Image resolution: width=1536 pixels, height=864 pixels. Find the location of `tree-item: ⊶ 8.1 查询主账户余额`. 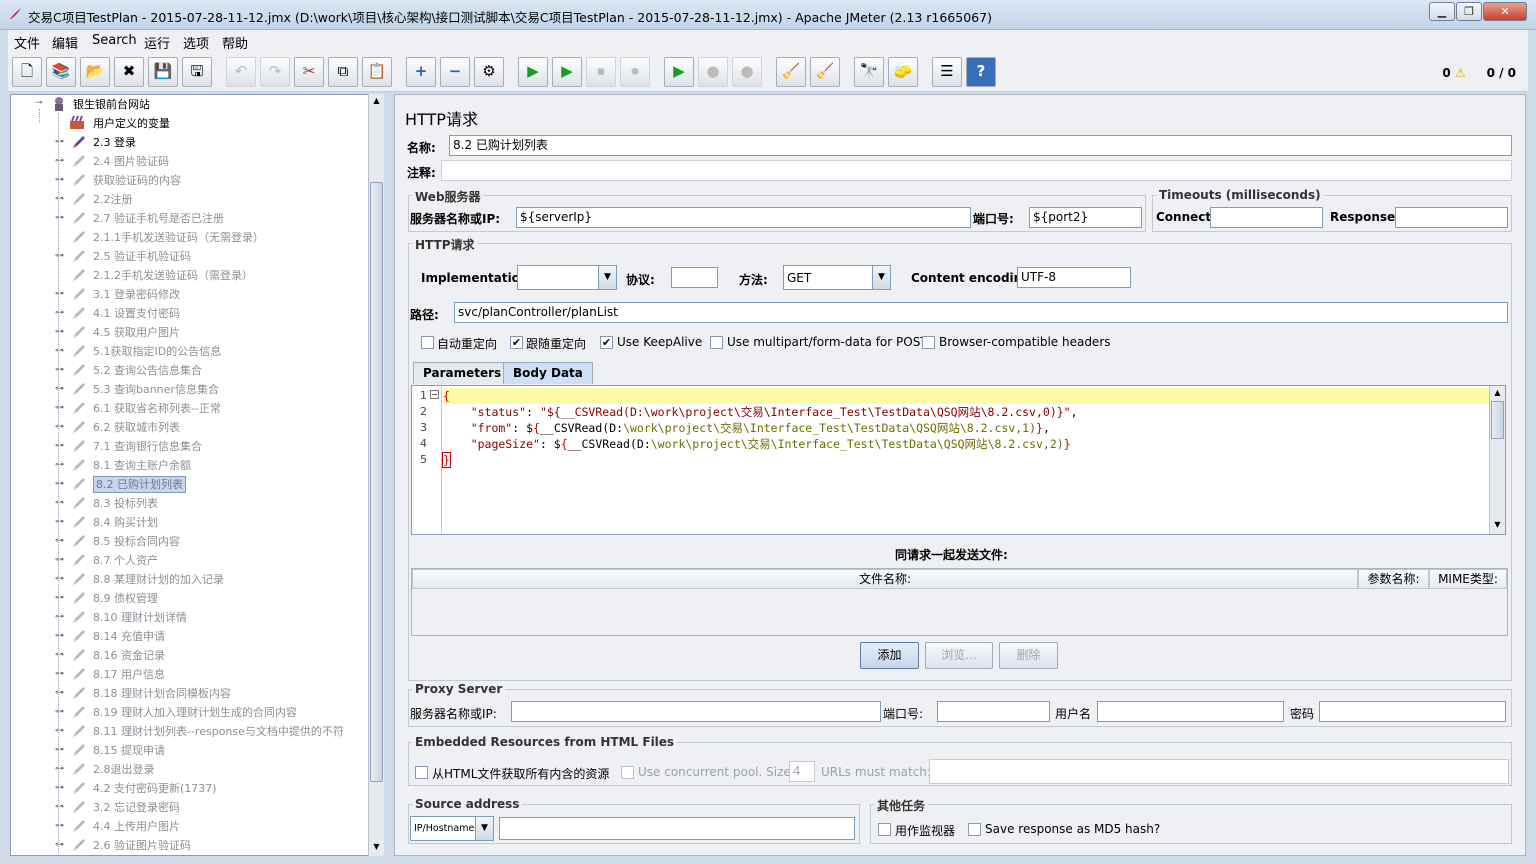

tree-item: ⊶ 8.1 查询主账户余额 is located at coordinates (215, 465).